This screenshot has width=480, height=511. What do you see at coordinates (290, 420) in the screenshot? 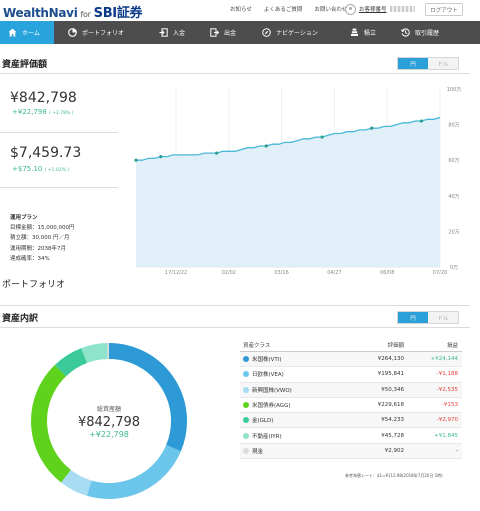
I see `asset-name-cell: 金(GLD)` at bounding box center [290, 420].